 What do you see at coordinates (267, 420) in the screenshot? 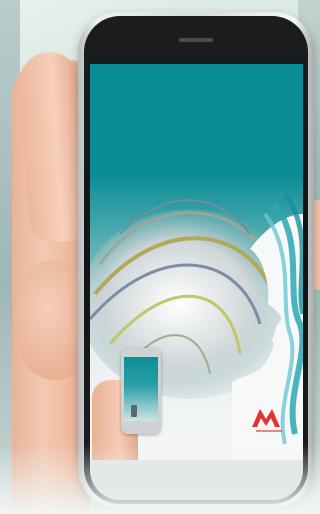
I see `brand-logo-icon` at bounding box center [267, 420].